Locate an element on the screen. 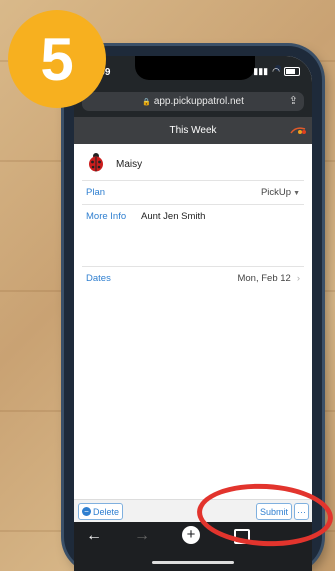  page-title: This Week is located at coordinates (193, 130).